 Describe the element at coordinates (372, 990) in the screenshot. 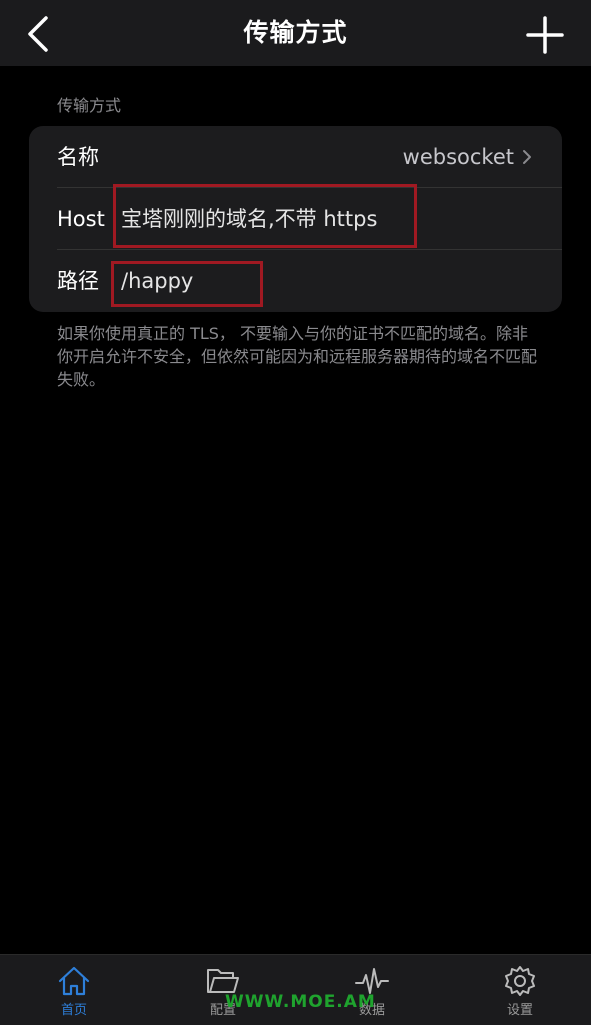

I see `tab-data: 数据` at that location.